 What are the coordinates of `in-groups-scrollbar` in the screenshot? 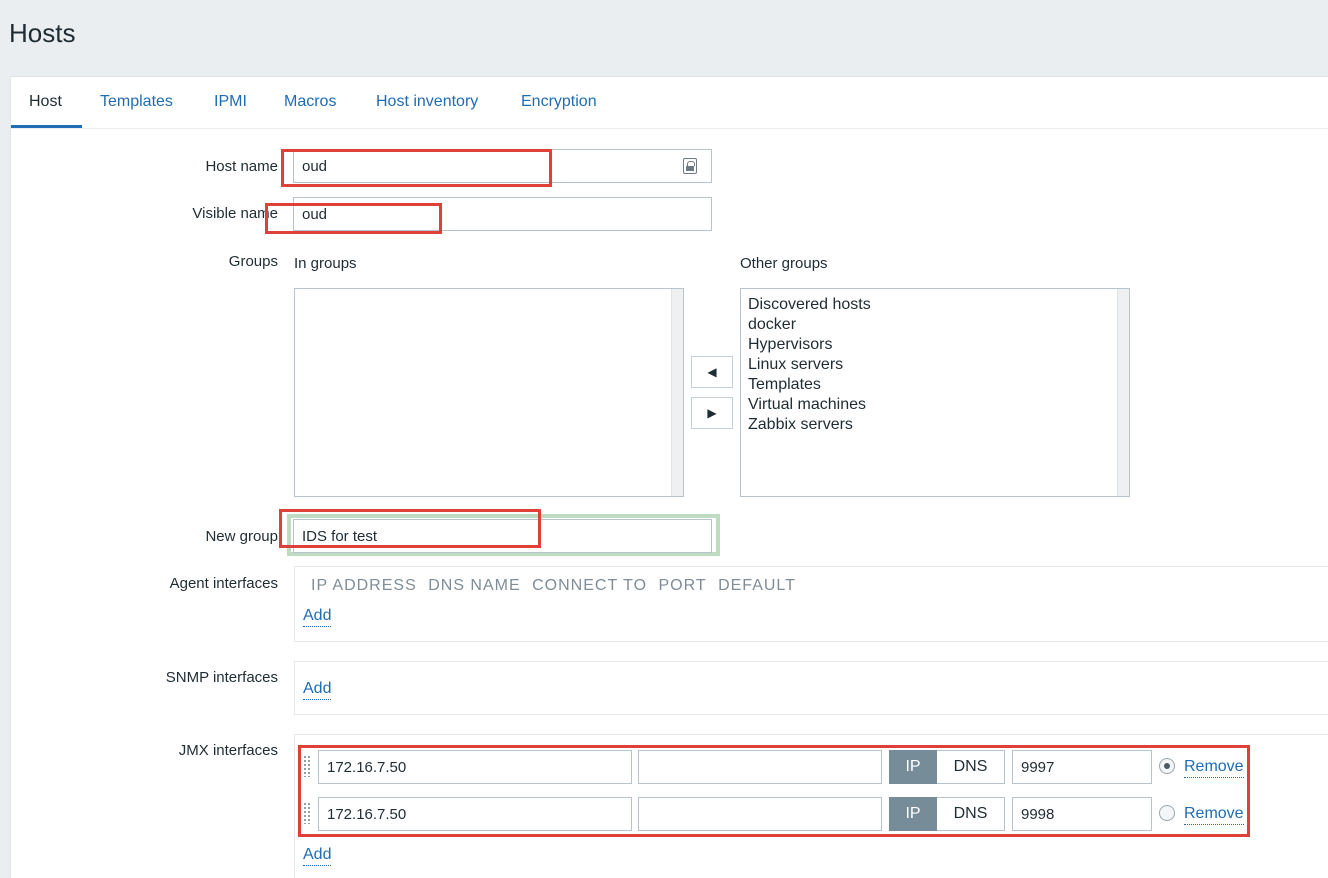 It's located at (677, 392).